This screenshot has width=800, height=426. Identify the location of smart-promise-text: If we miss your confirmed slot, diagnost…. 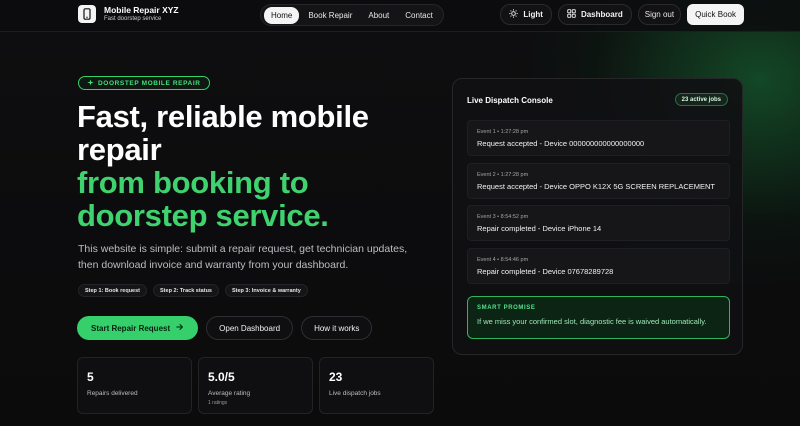
(592, 321).